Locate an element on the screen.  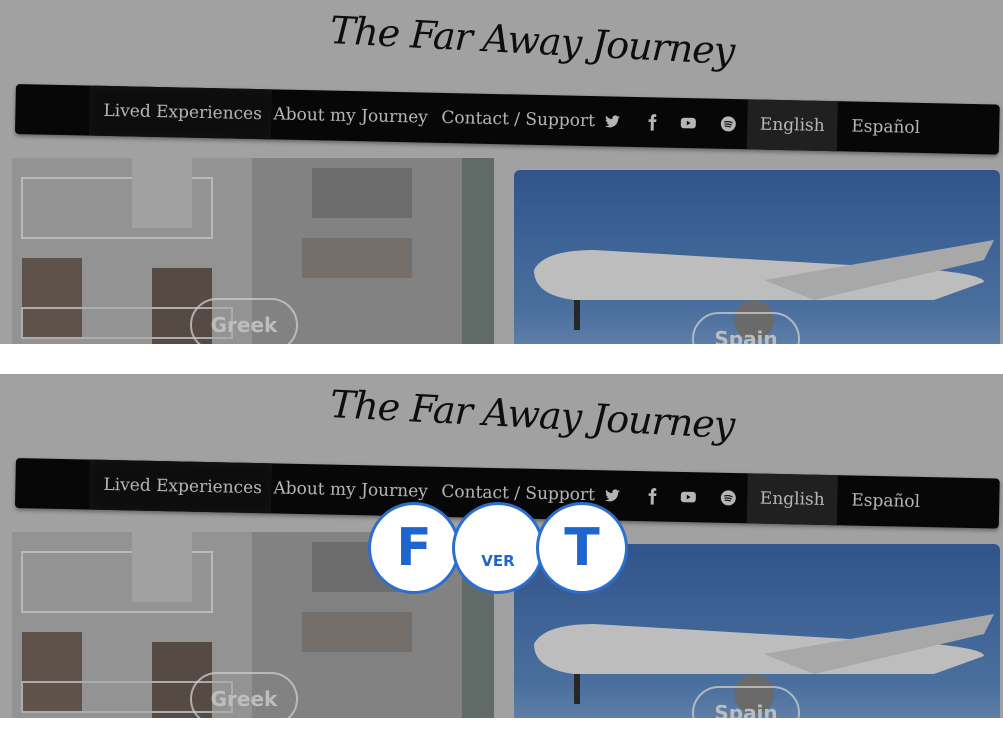
badge-ver: VER is located at coordinates (498, 548).